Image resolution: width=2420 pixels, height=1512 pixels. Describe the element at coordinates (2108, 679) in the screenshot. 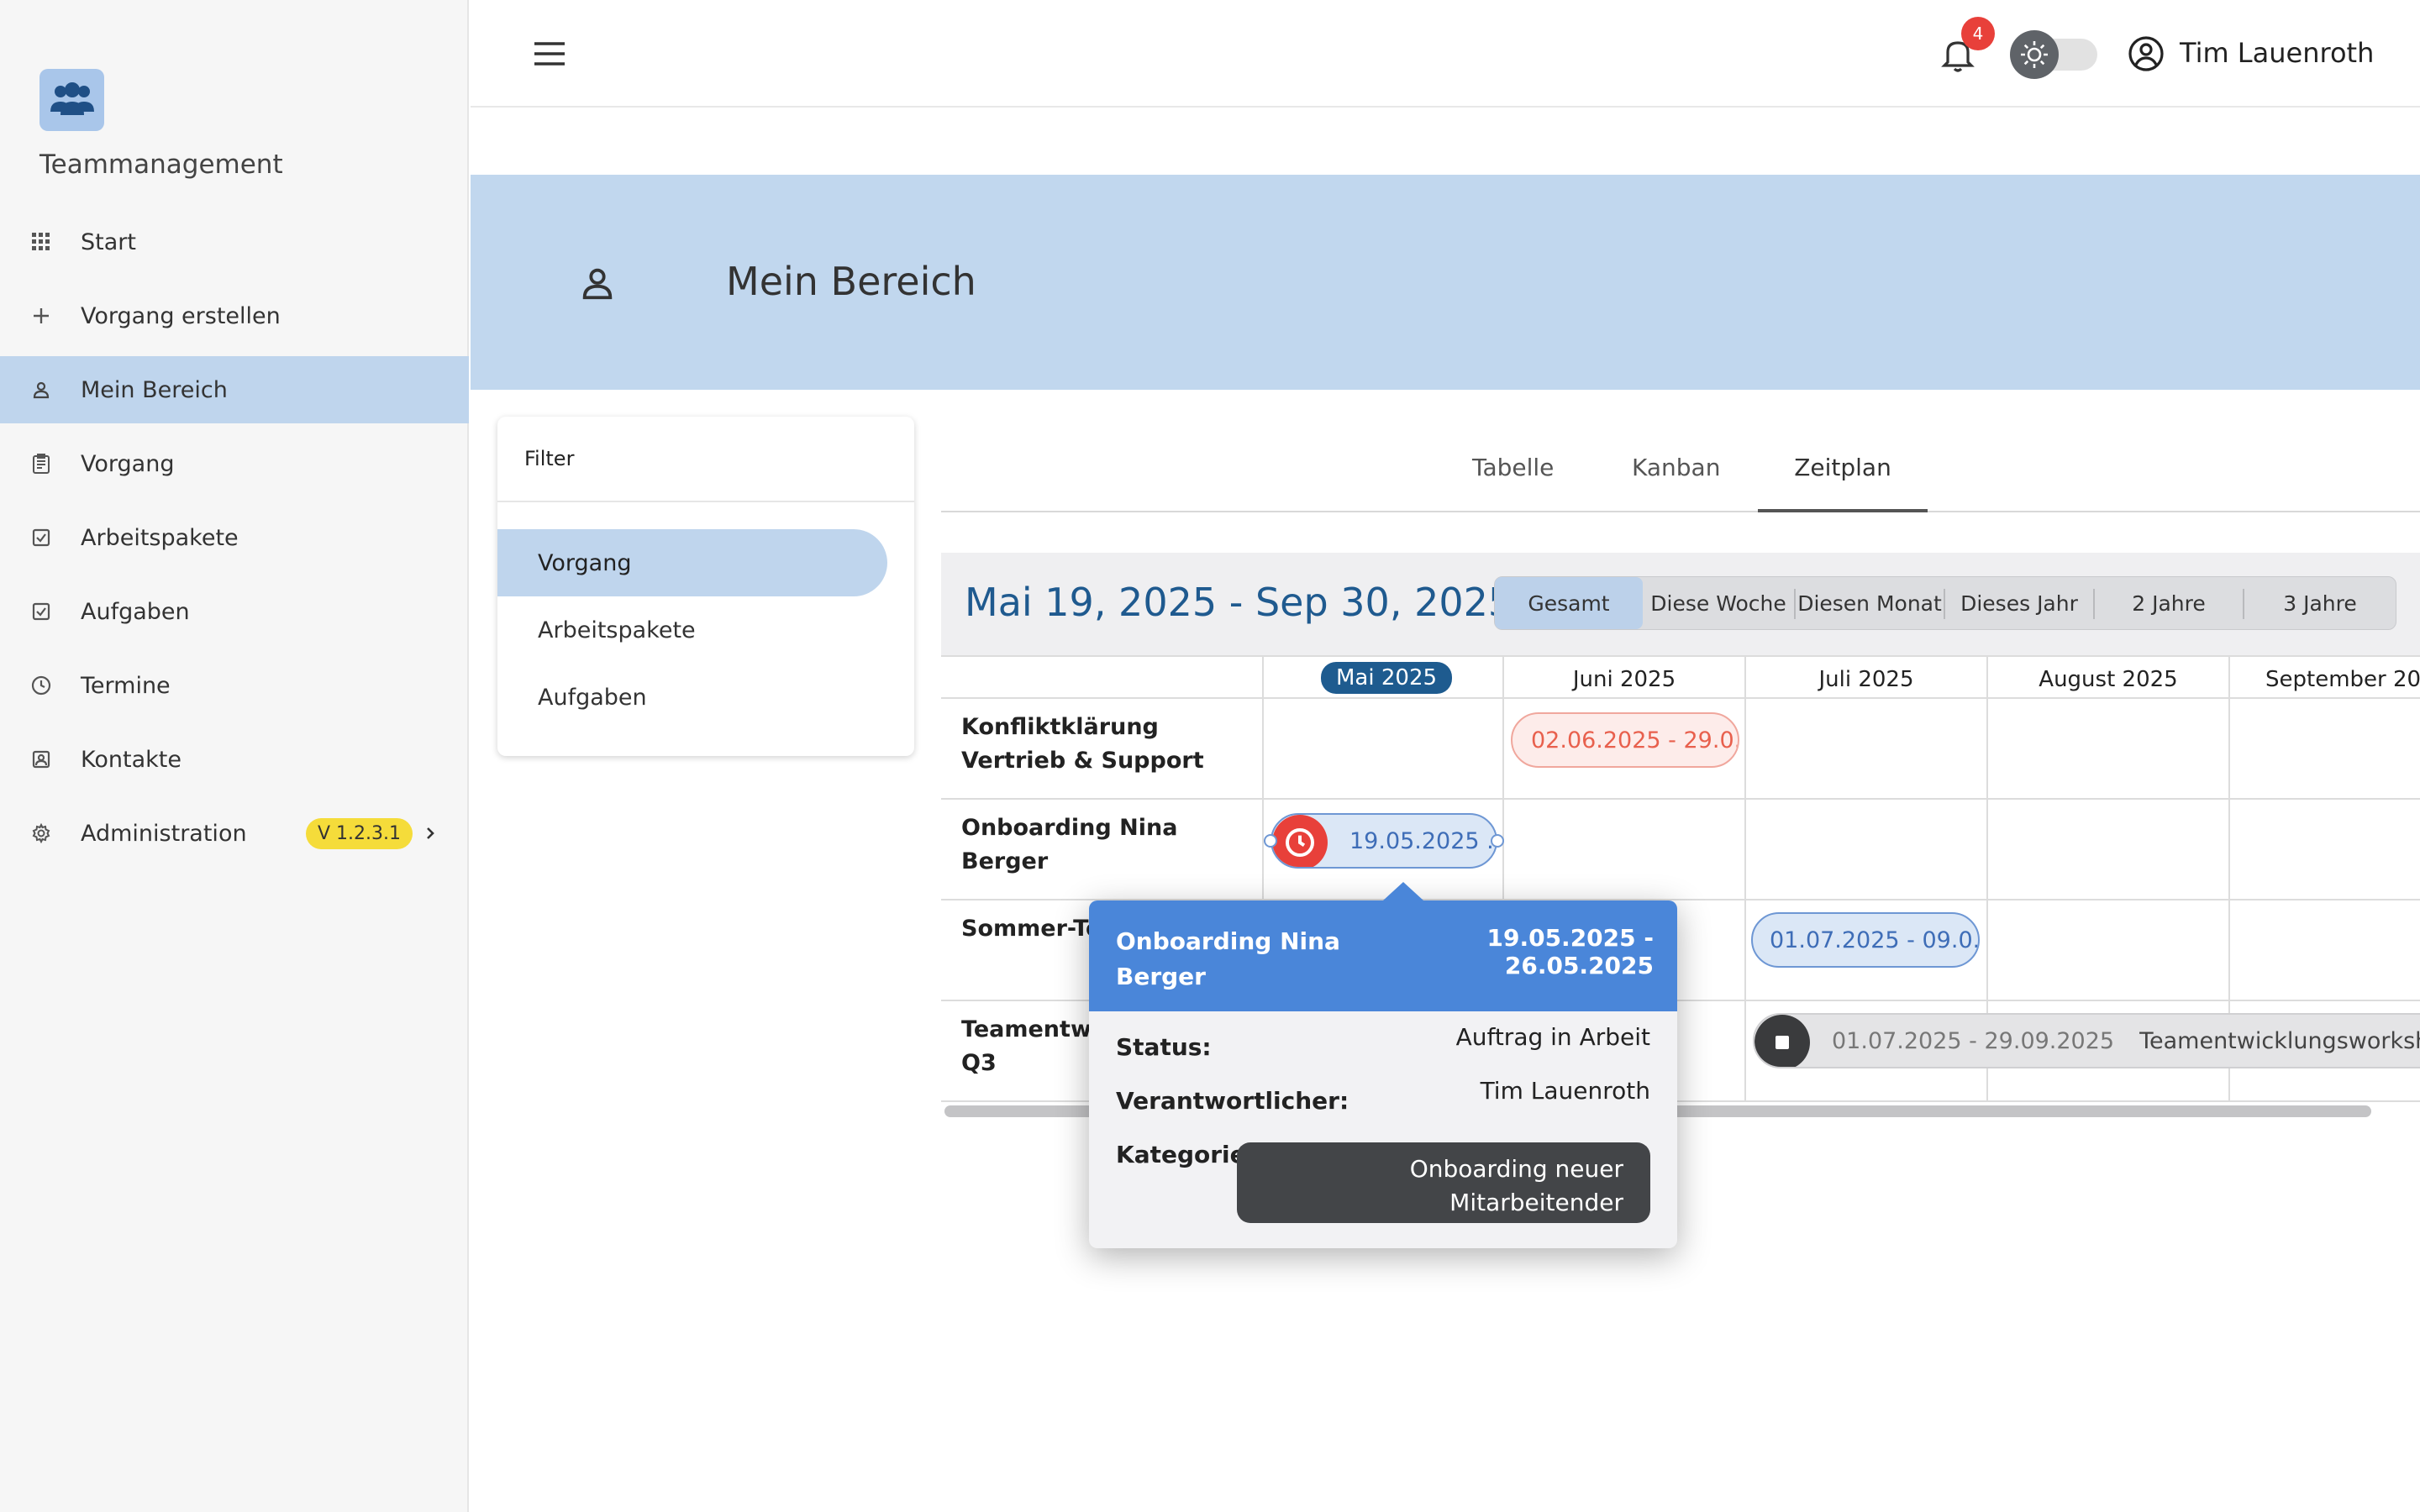

I see `month-header: August 2025` at that location.